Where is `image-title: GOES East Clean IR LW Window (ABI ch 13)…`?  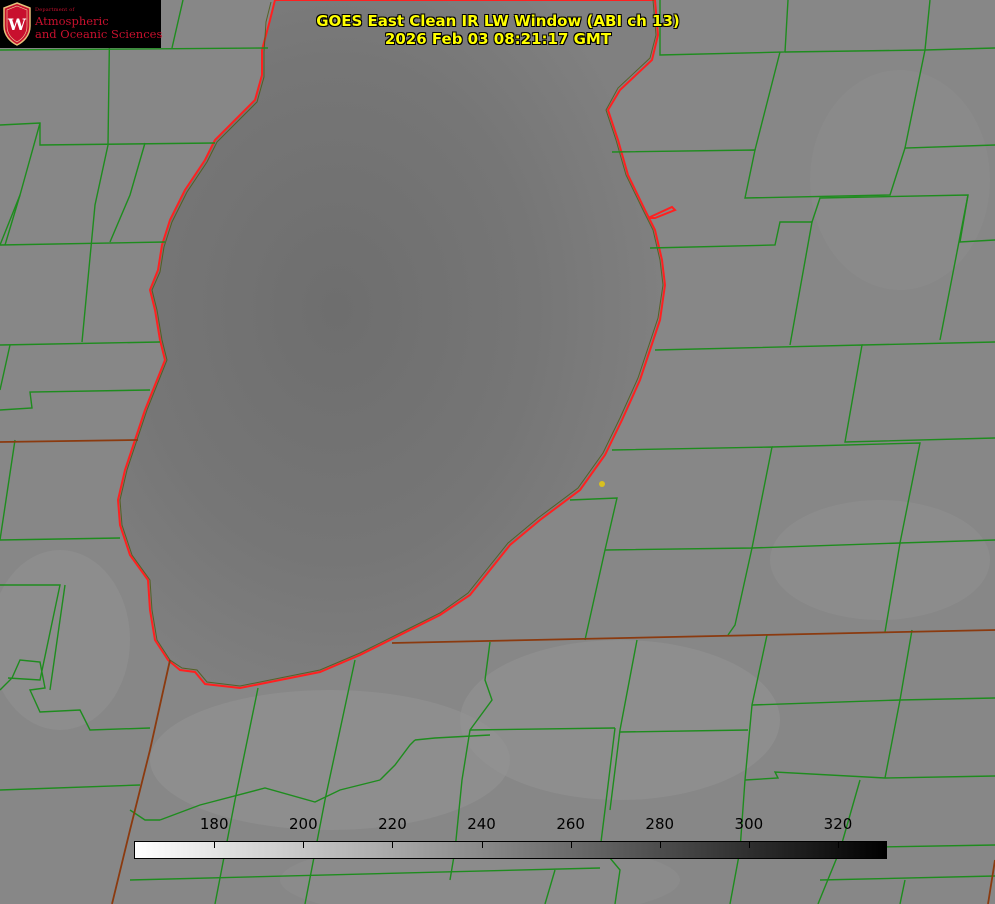
image-title: GOES East Clean IR LW Window (ABI ch 13)… is located at coordinates (498, 30).